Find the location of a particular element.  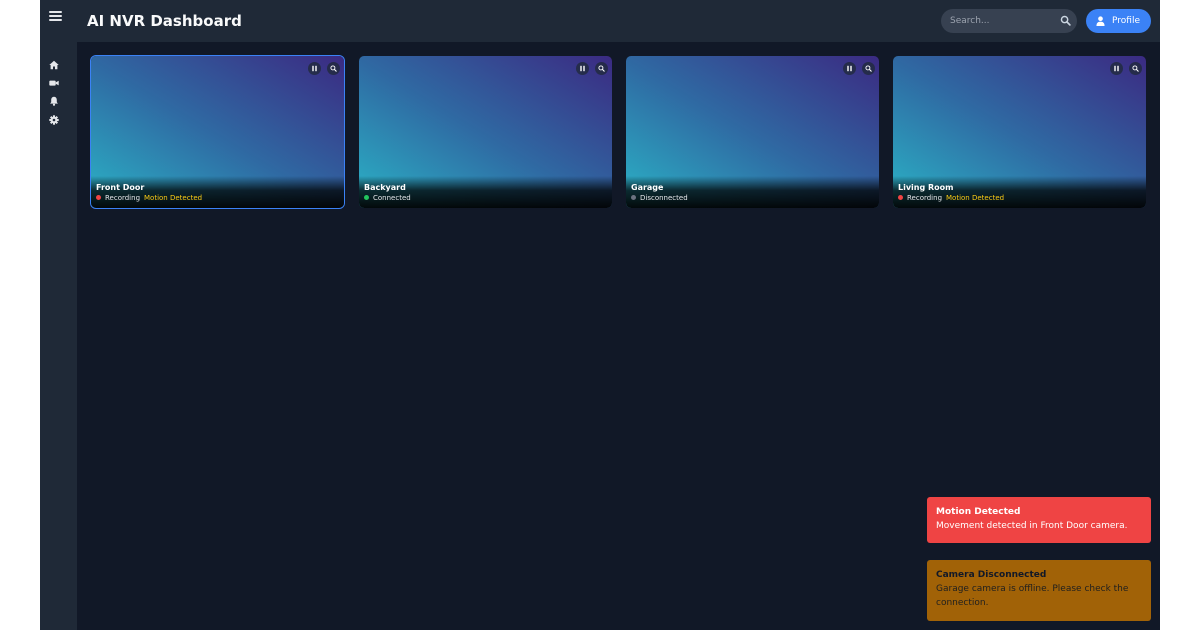

camera-name: Front Door is located at coordinates (120, 187).